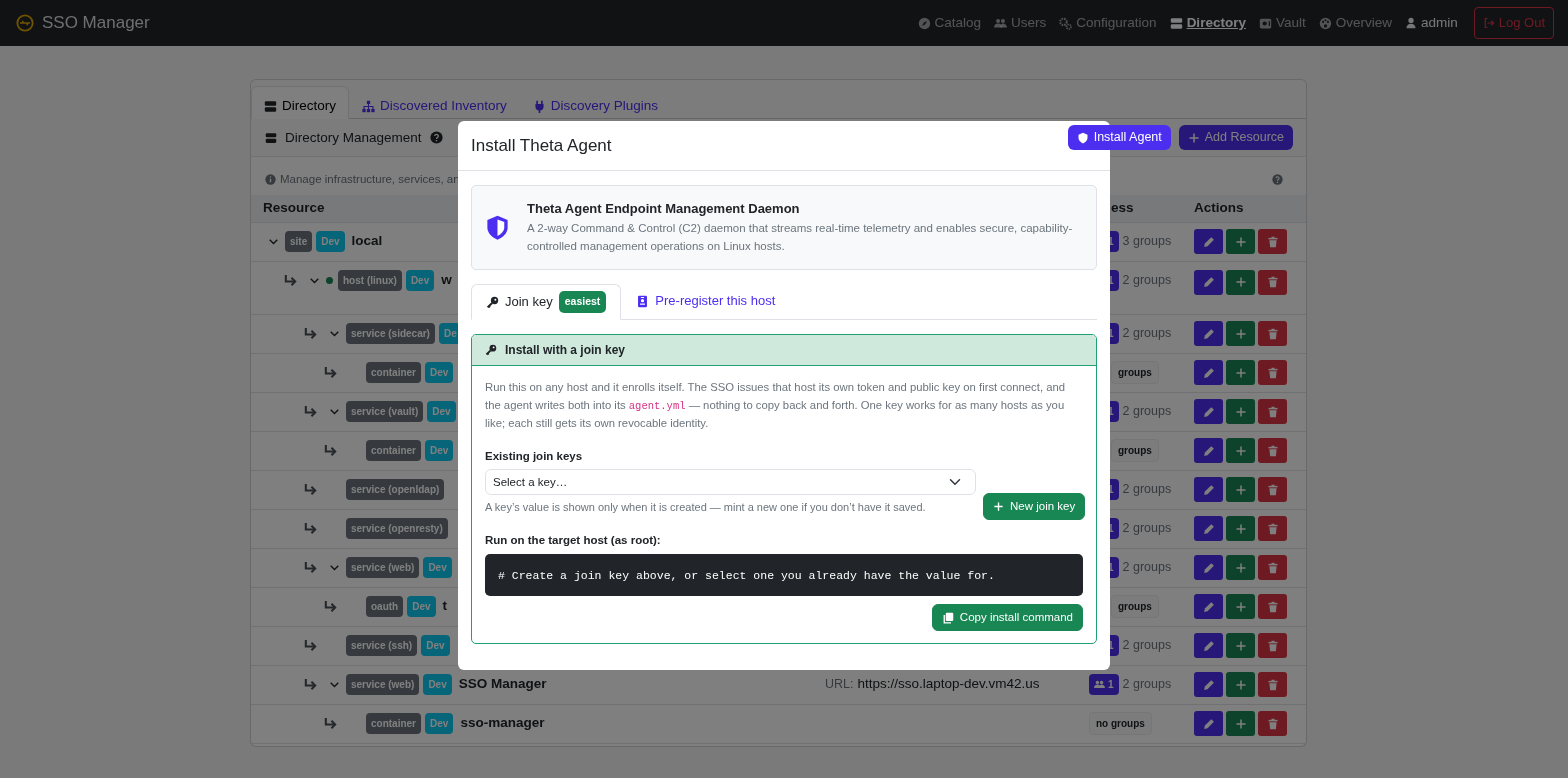  Describe the element at coordinates (949, 23) in the screenshot. I see `nav-link: Catalog` at that location.